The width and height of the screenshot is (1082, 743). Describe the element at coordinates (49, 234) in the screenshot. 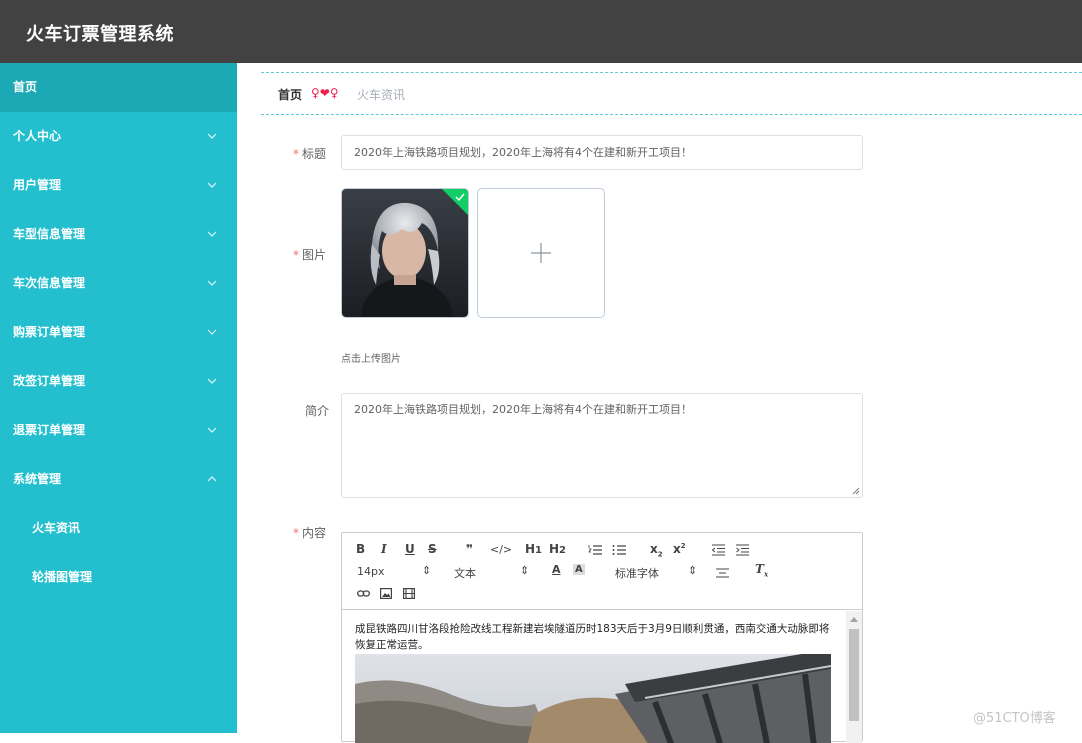

I see `sidebar-item-label: 车型信息管理` at that location.